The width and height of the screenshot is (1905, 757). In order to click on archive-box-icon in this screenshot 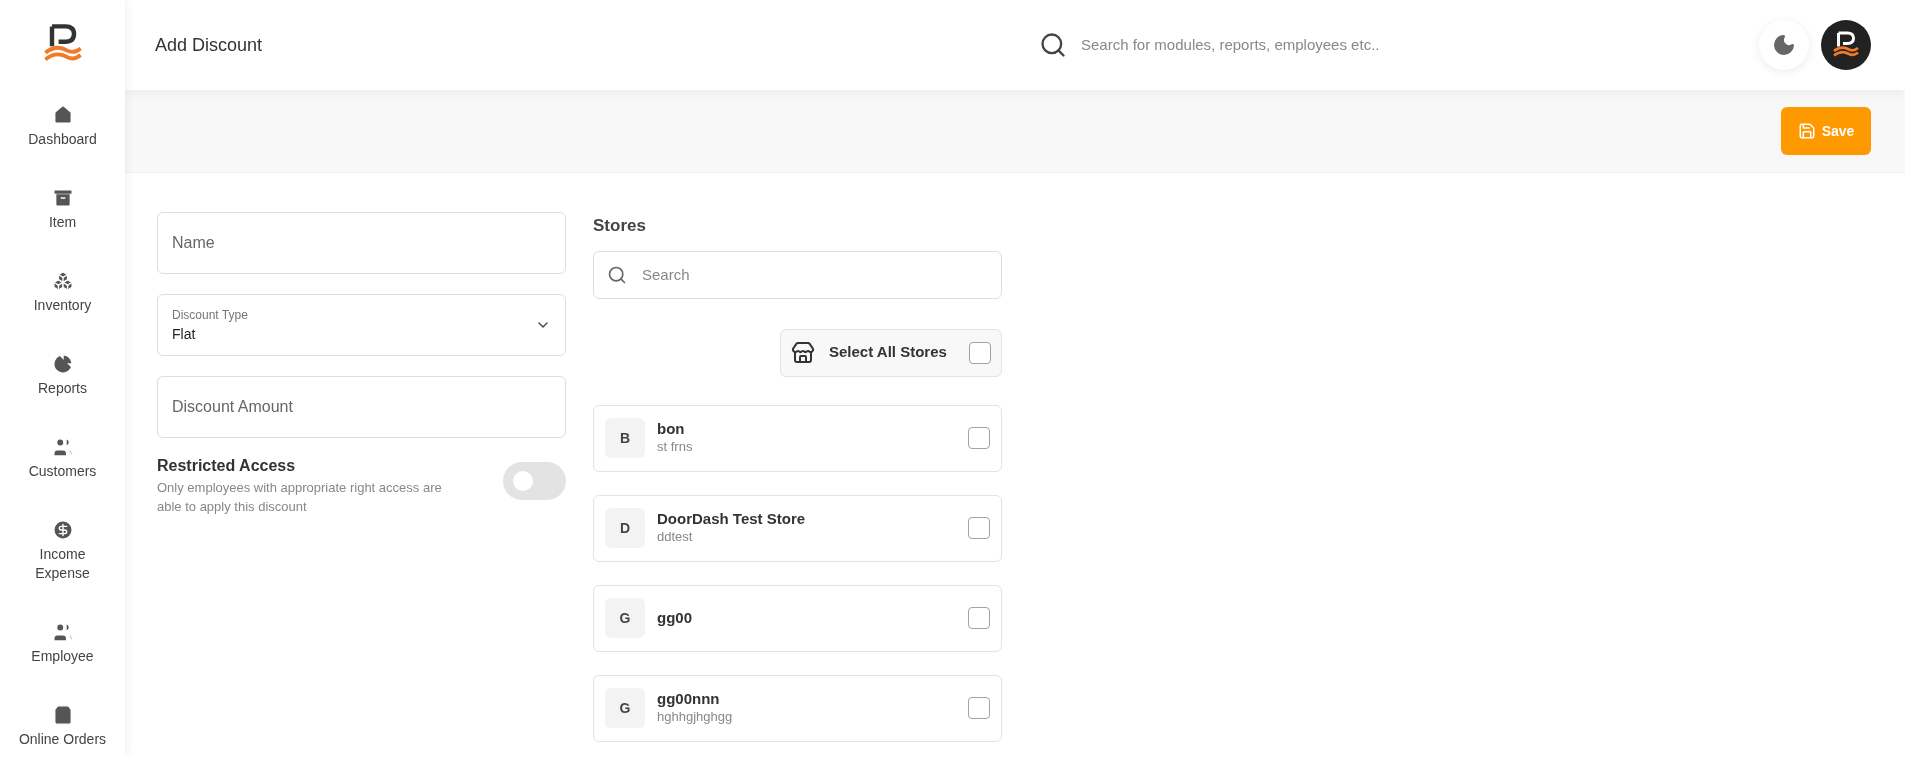, I will do `click(62, 198)`.